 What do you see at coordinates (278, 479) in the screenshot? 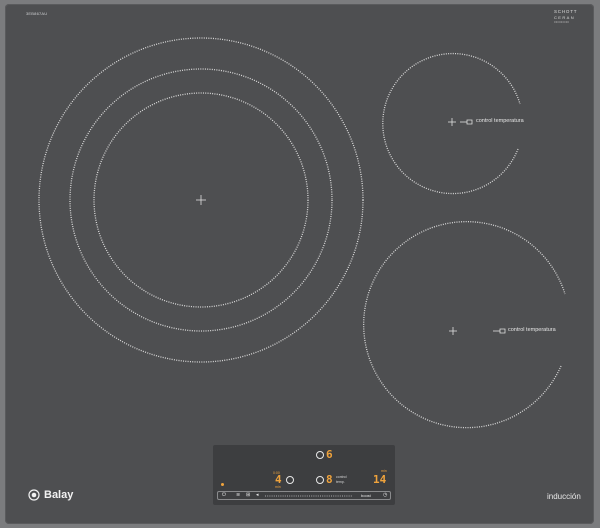
I see `left-zone-display: 4` at bounding box center [278, 479].